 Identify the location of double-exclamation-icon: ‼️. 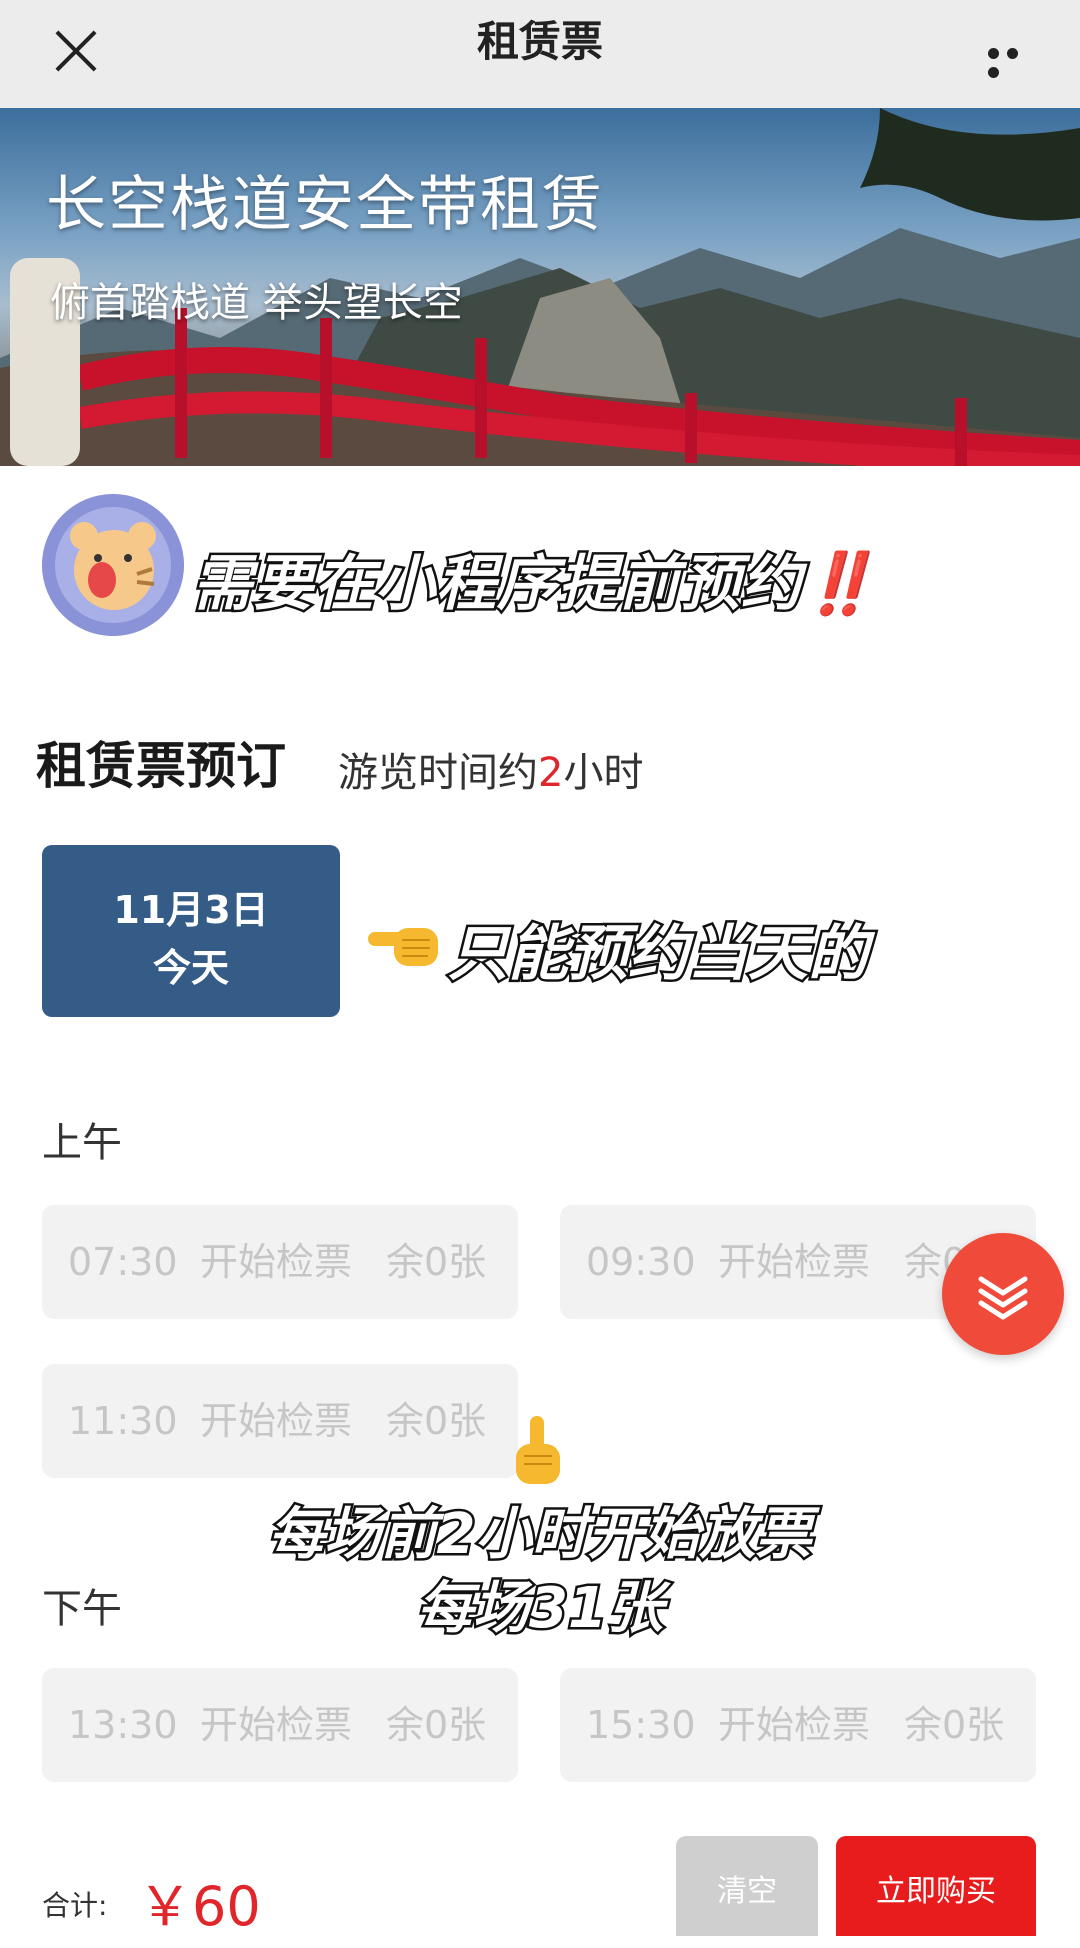
(840, 584).